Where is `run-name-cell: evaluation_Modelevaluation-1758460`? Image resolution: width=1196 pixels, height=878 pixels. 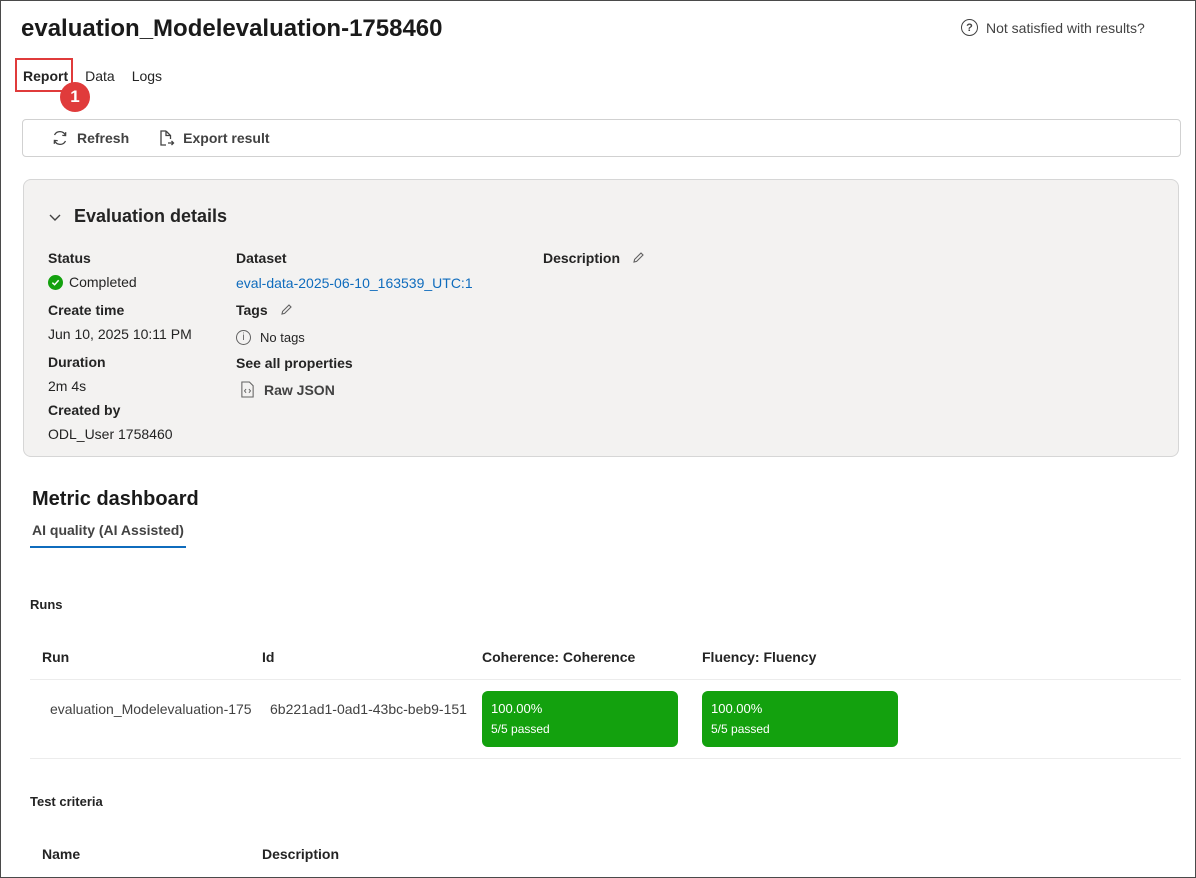 run-name-cell: evaluation_Modelevaluation-1758460 is located at coordinates (150, 709).